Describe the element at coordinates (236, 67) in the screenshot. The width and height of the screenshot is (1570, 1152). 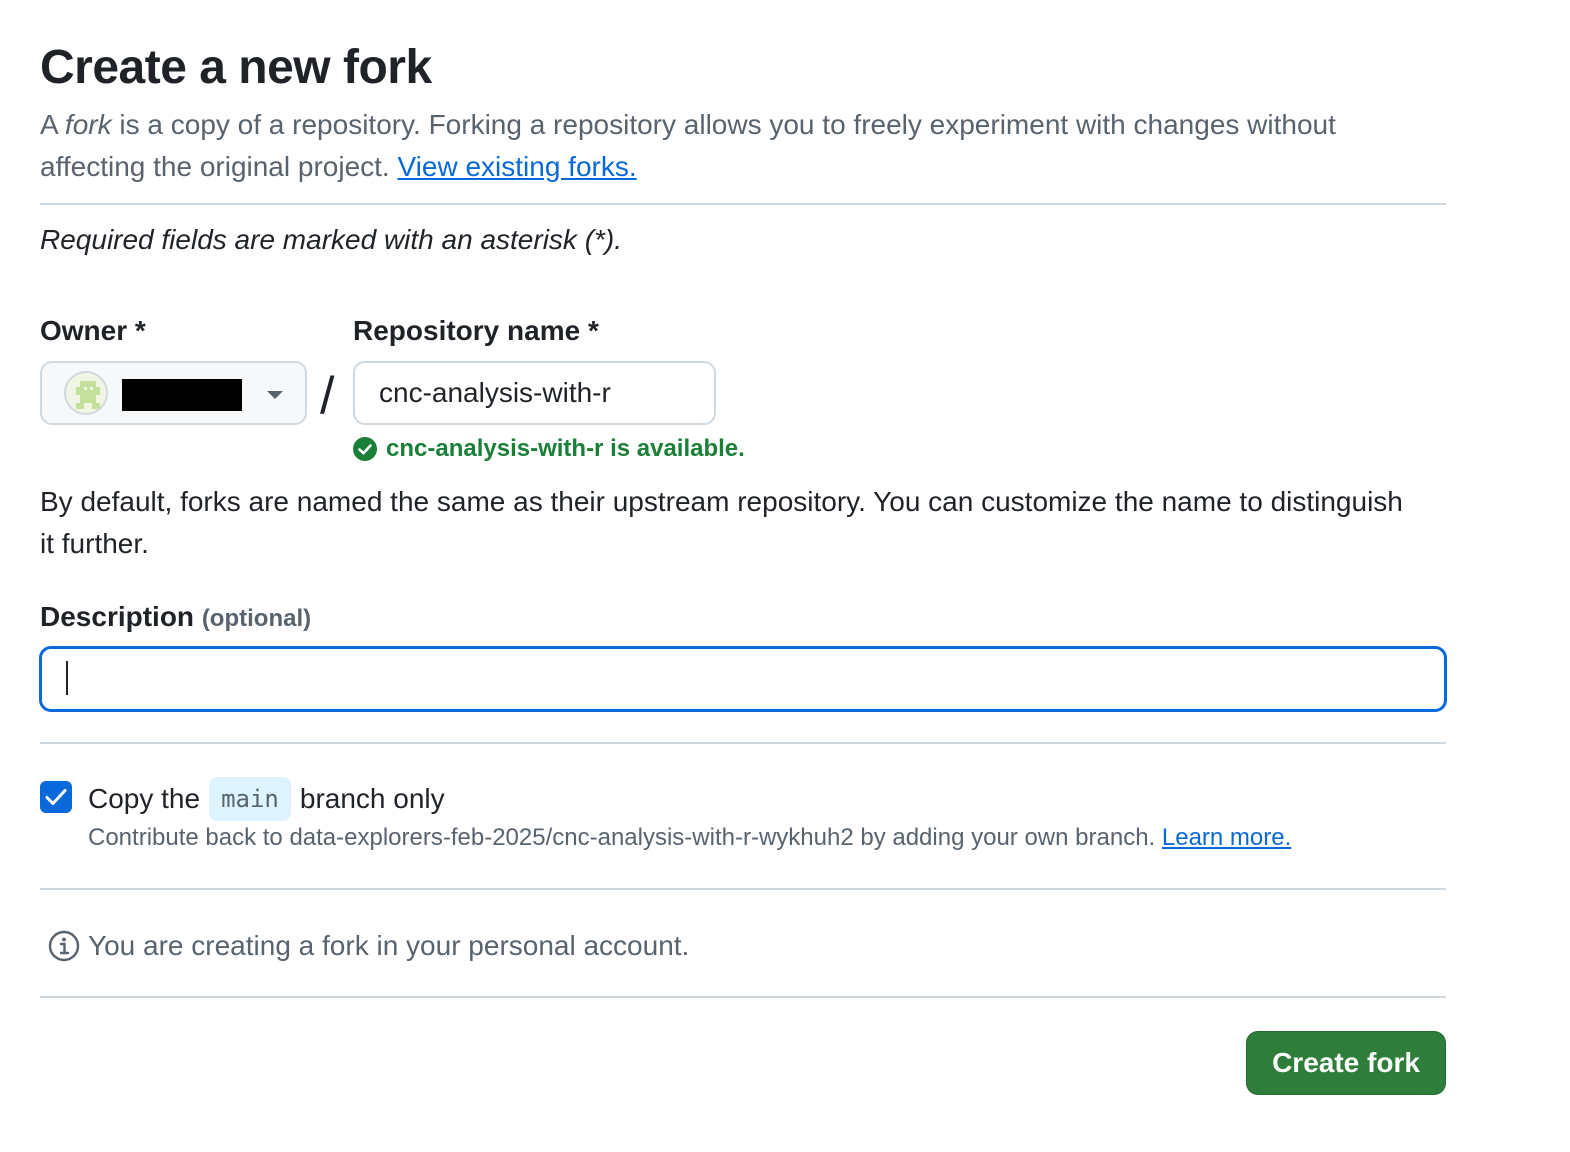
I see `page-title: Create a new fork` at that location.